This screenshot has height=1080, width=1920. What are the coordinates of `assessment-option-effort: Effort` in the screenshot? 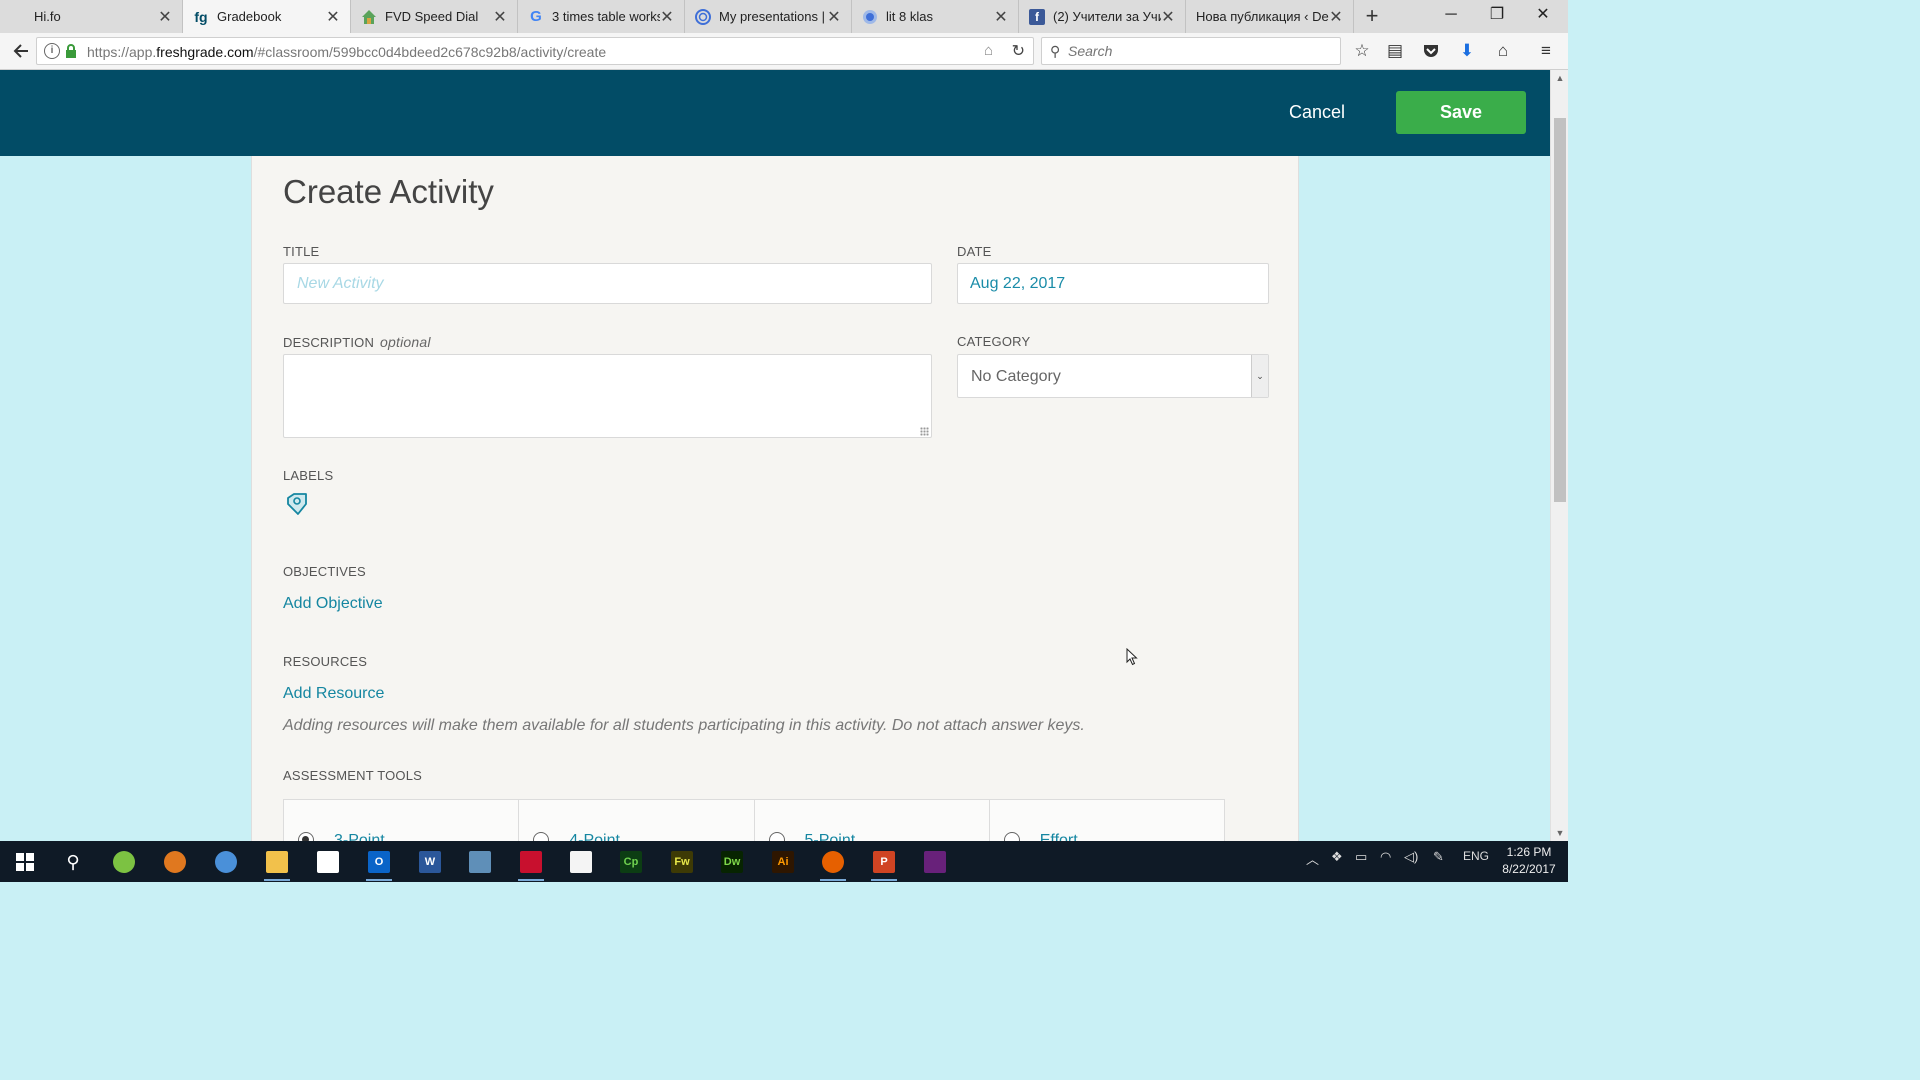 It's located at (1107, 820).